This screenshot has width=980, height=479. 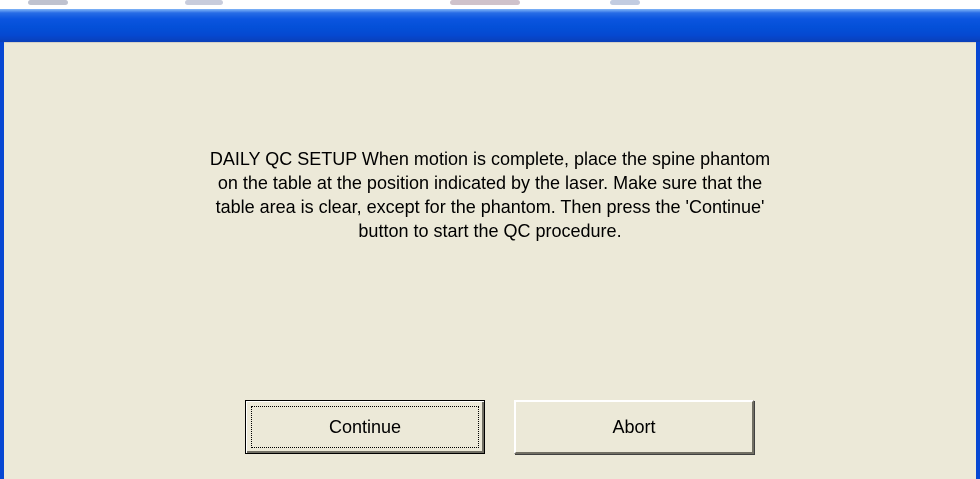 I want to click on continue-button-label: Continue, so click(x=365, y=426).